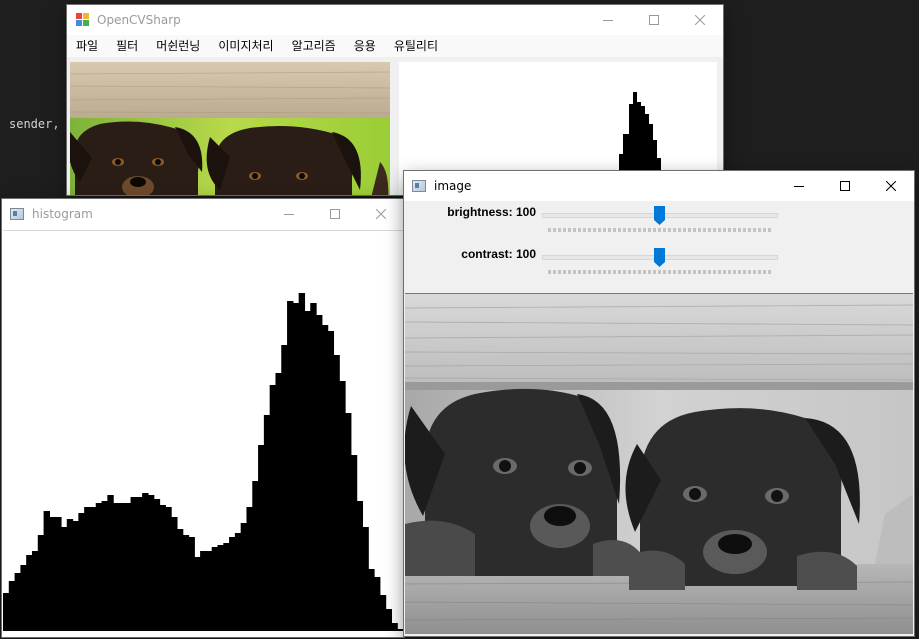 The image size is (919, 639). Describe the element at coordinates (203, 214) in the screenshot. I see `histogram-titlebar: histogram` at that location.